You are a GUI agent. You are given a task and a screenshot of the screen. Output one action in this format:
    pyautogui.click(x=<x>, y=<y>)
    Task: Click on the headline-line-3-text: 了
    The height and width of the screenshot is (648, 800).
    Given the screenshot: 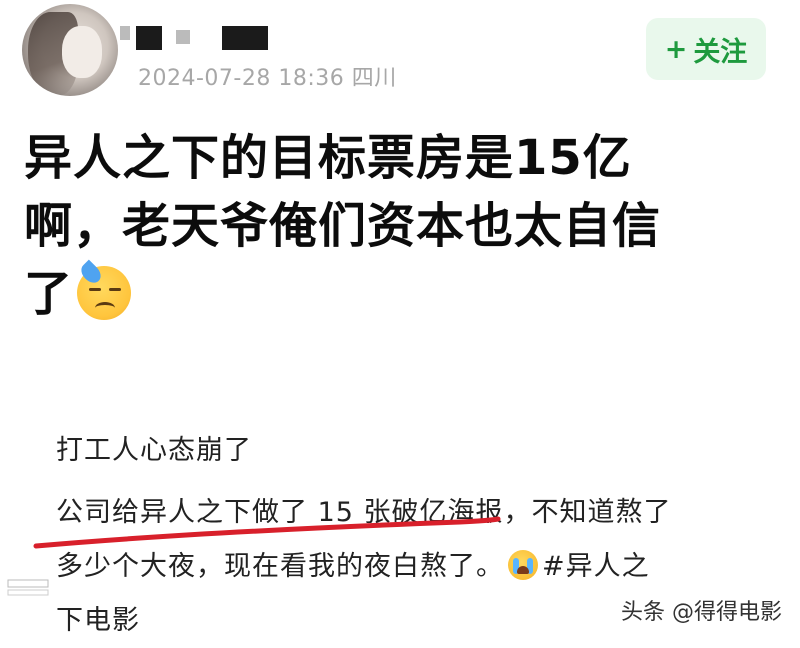 What is the action you would take?
    pyautogui.click(x=49, y=294)
    